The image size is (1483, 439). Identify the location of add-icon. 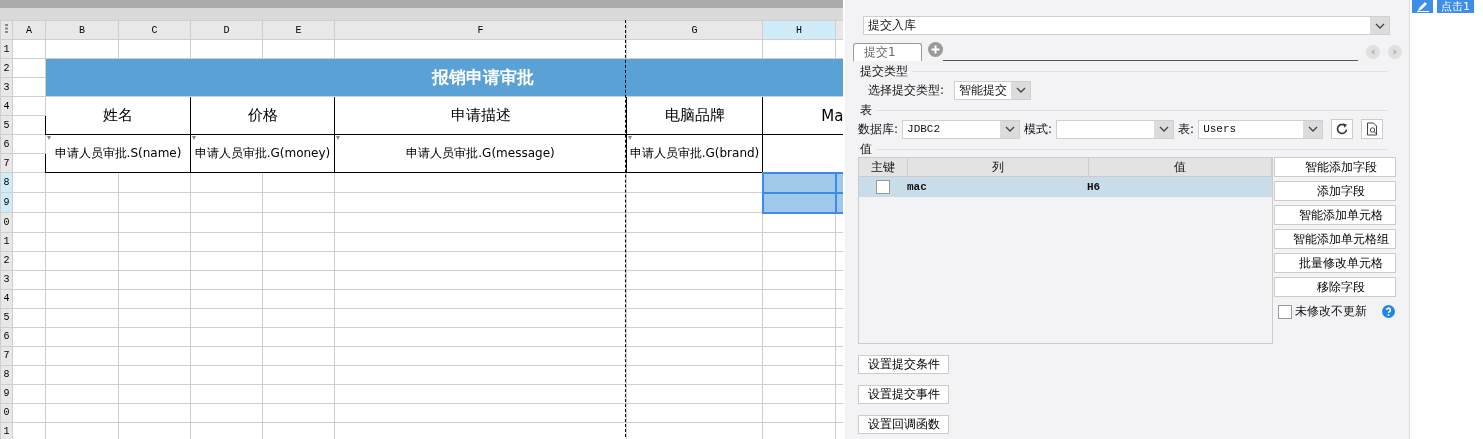
(935, 49).